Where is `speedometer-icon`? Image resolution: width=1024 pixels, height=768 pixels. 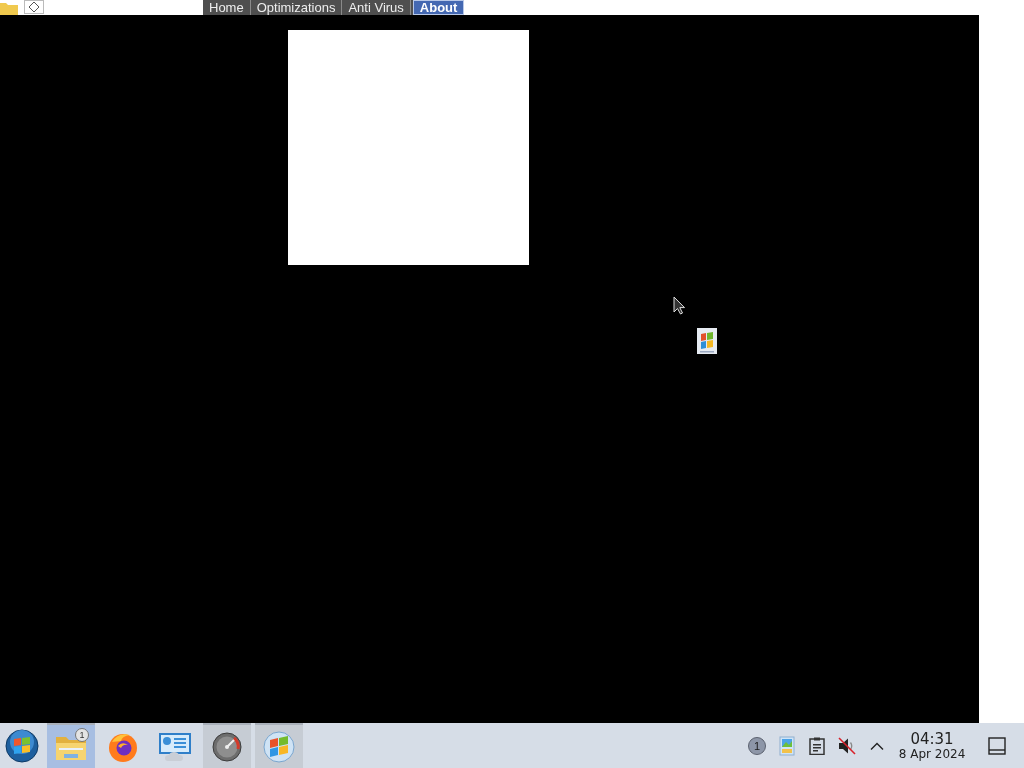
speedometer-icon is located at coordinates (227, 746).